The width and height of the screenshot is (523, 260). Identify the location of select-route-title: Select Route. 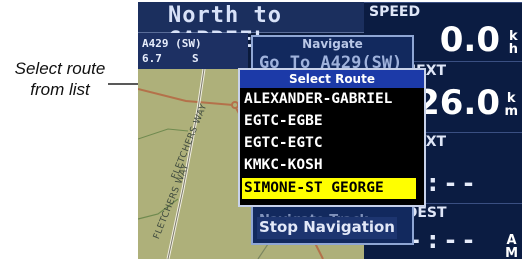
(332, 79).